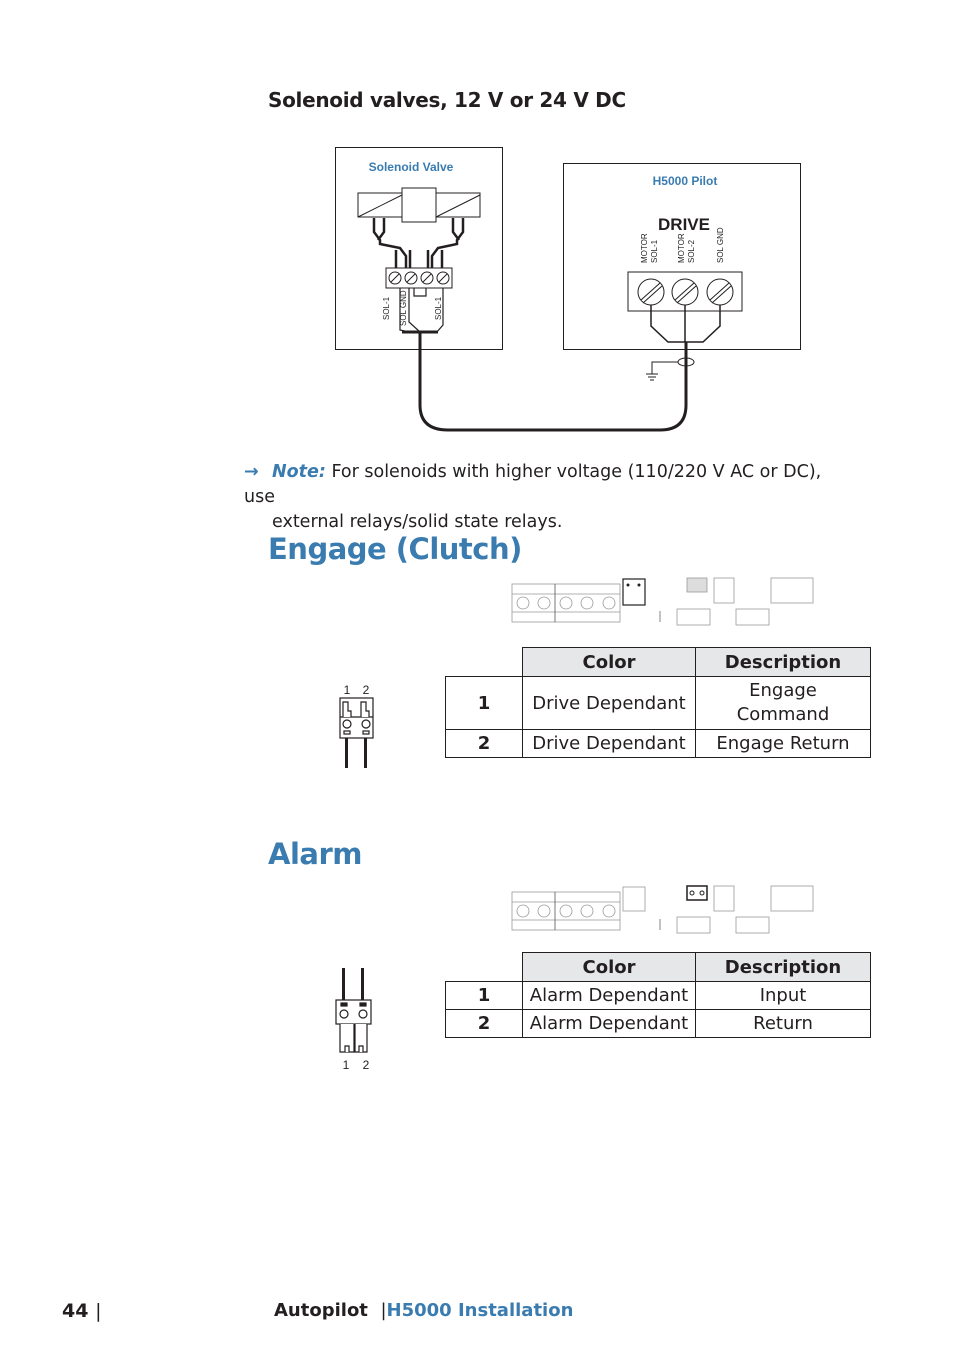 This screenshot has width=954, height=1354. Describe the element at coordinates (299, 472) in the screenshot. I see `note-label: Note:` at that location.